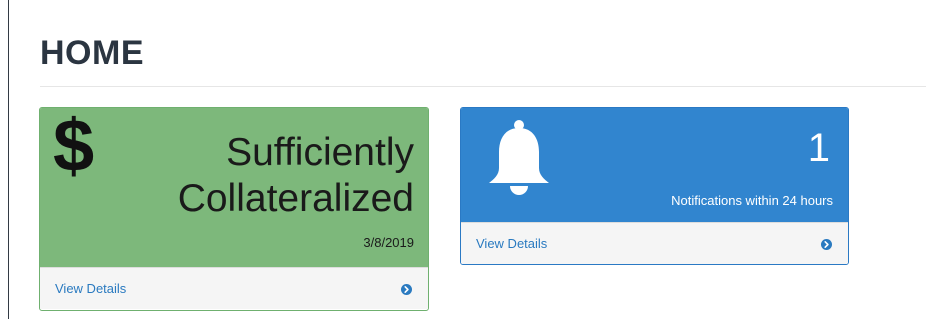 The height and width of the screenshot is (319, 926). Describe the element at coordinates (92, 53) in the screenshot. I see `page-title: HOME` at that location.